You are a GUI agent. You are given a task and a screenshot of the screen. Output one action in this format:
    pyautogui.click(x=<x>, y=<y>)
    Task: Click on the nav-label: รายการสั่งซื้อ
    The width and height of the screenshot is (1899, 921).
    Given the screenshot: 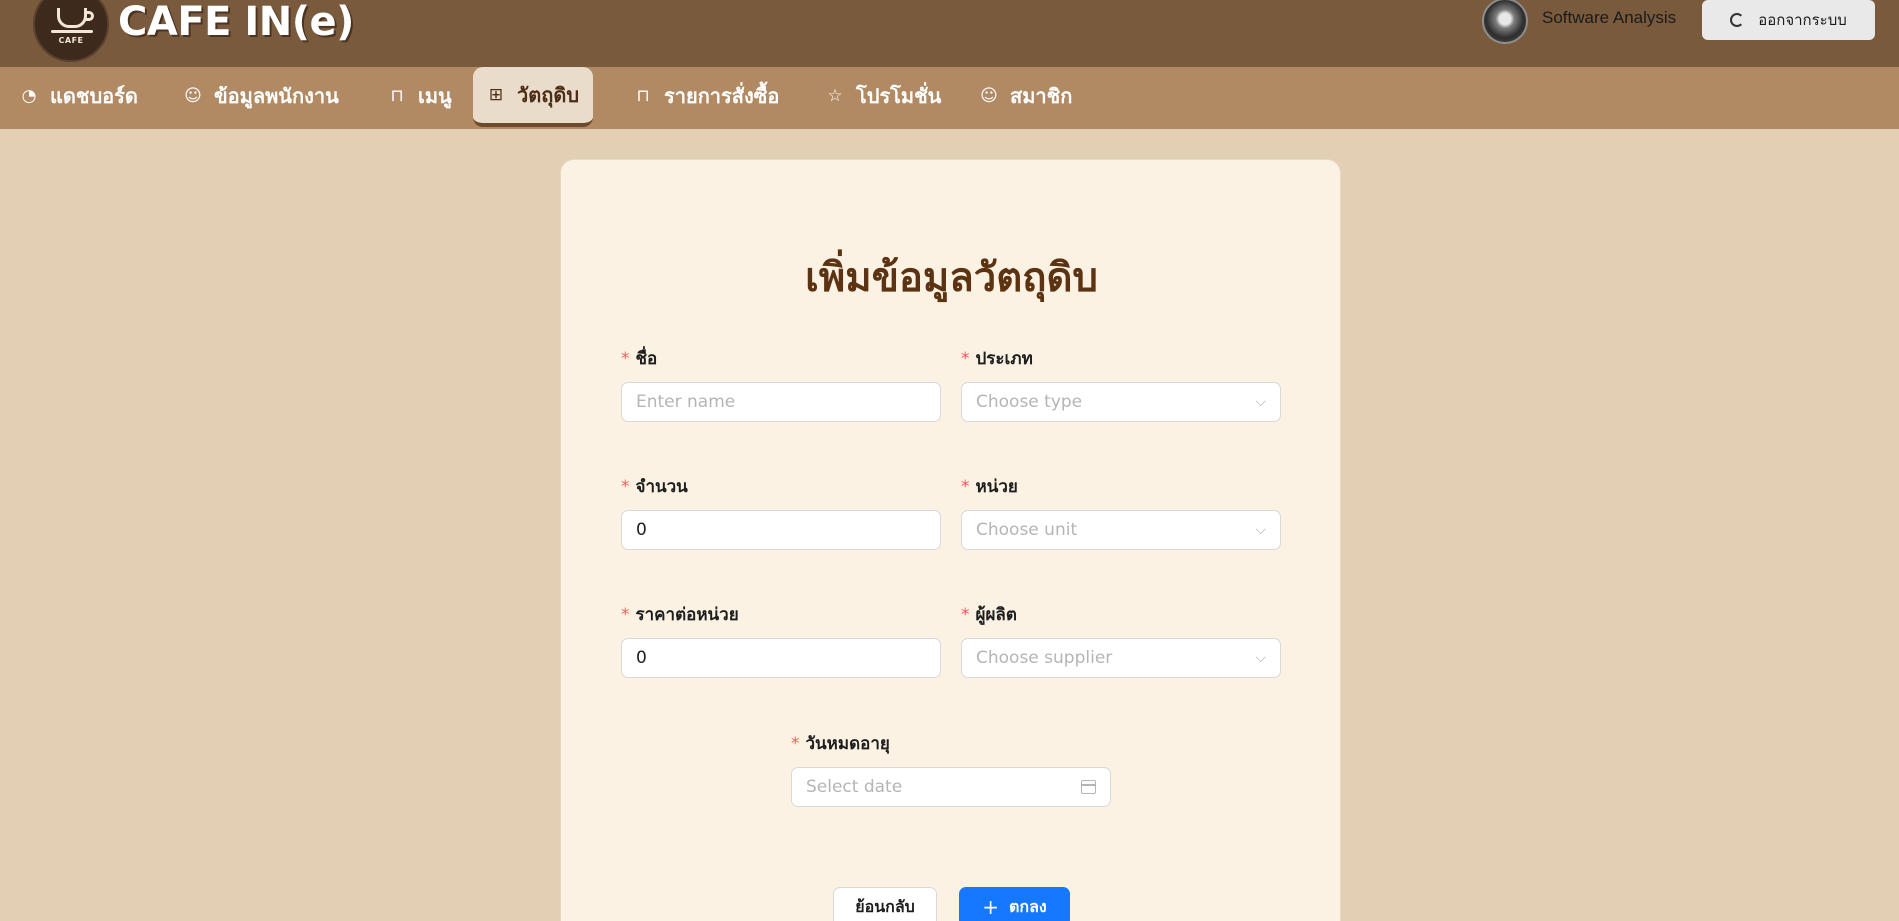 What is the action you would take?
    pyautogui.click(x=722, y=96)
    